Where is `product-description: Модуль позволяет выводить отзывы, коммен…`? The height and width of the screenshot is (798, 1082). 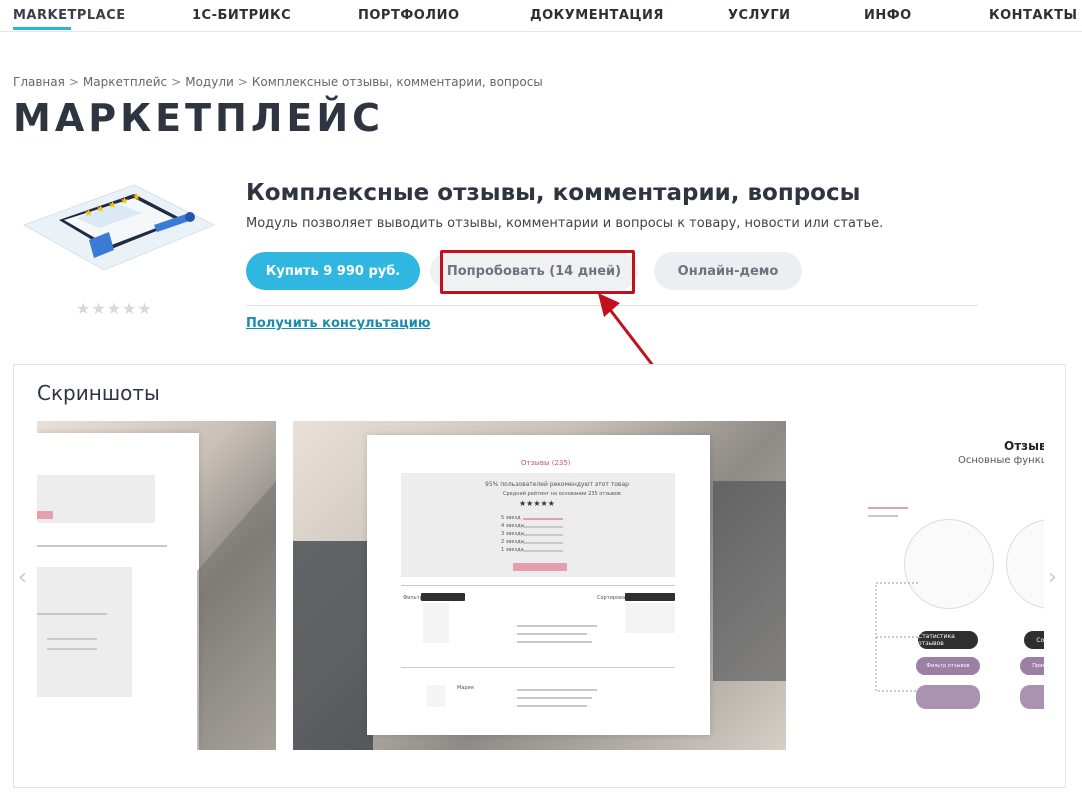 product-description: Модуль позволяет выводить отзывы, коммен… is located at coordinates (565, 223).